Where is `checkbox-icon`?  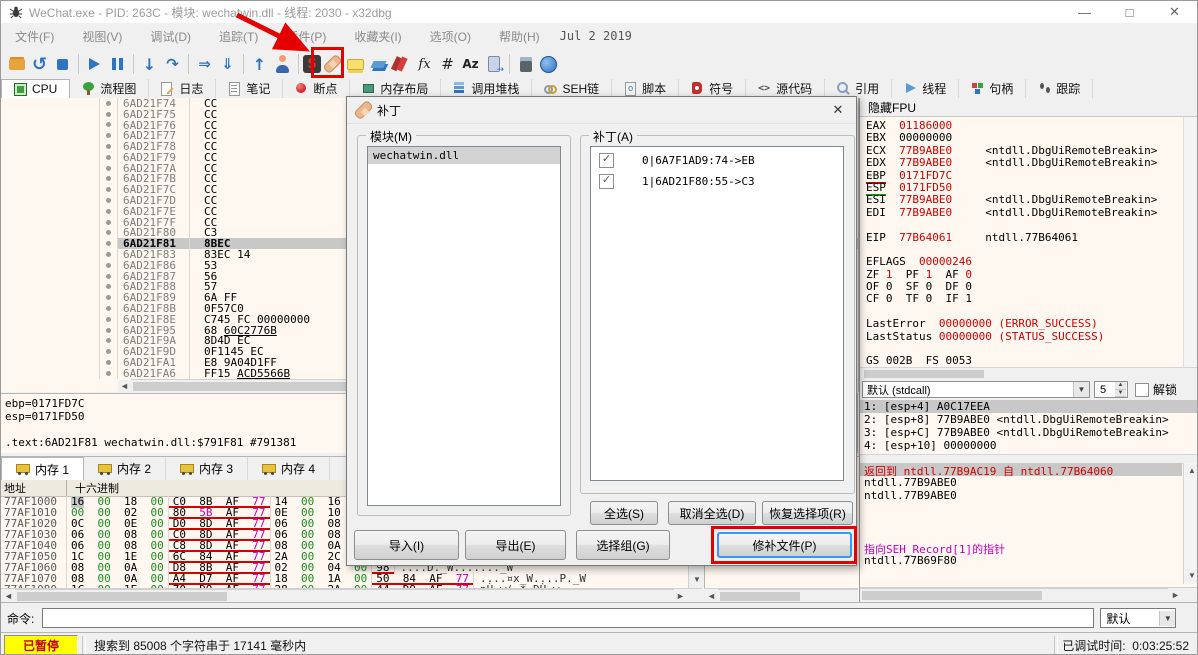
checkbox-icon is located at coordinates (1142, 389).